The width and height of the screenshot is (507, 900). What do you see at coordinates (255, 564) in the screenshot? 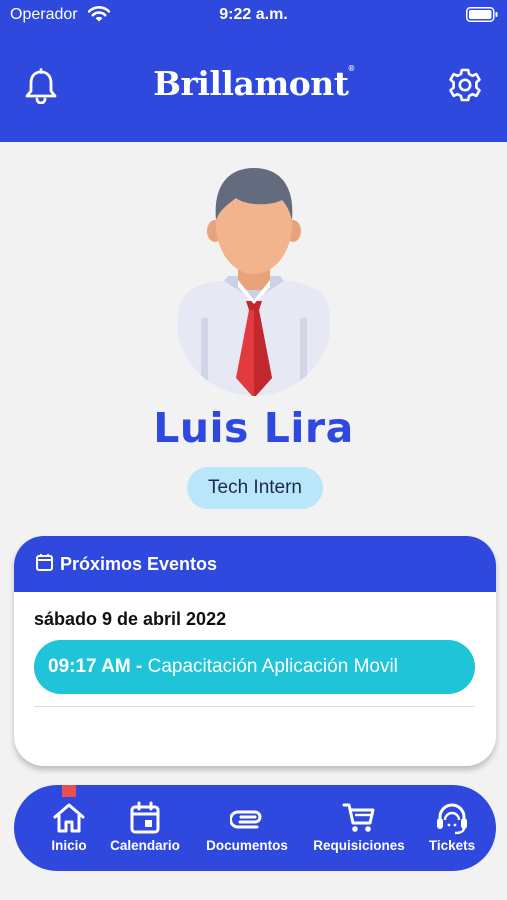
I see `events-header: Próximos Eventos` at bounding box center [255, 564].